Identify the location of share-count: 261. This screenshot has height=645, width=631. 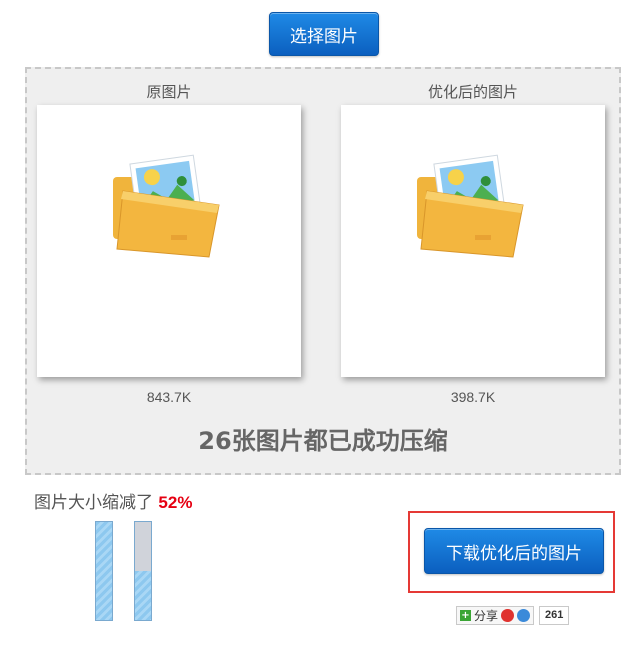
(554, 615).